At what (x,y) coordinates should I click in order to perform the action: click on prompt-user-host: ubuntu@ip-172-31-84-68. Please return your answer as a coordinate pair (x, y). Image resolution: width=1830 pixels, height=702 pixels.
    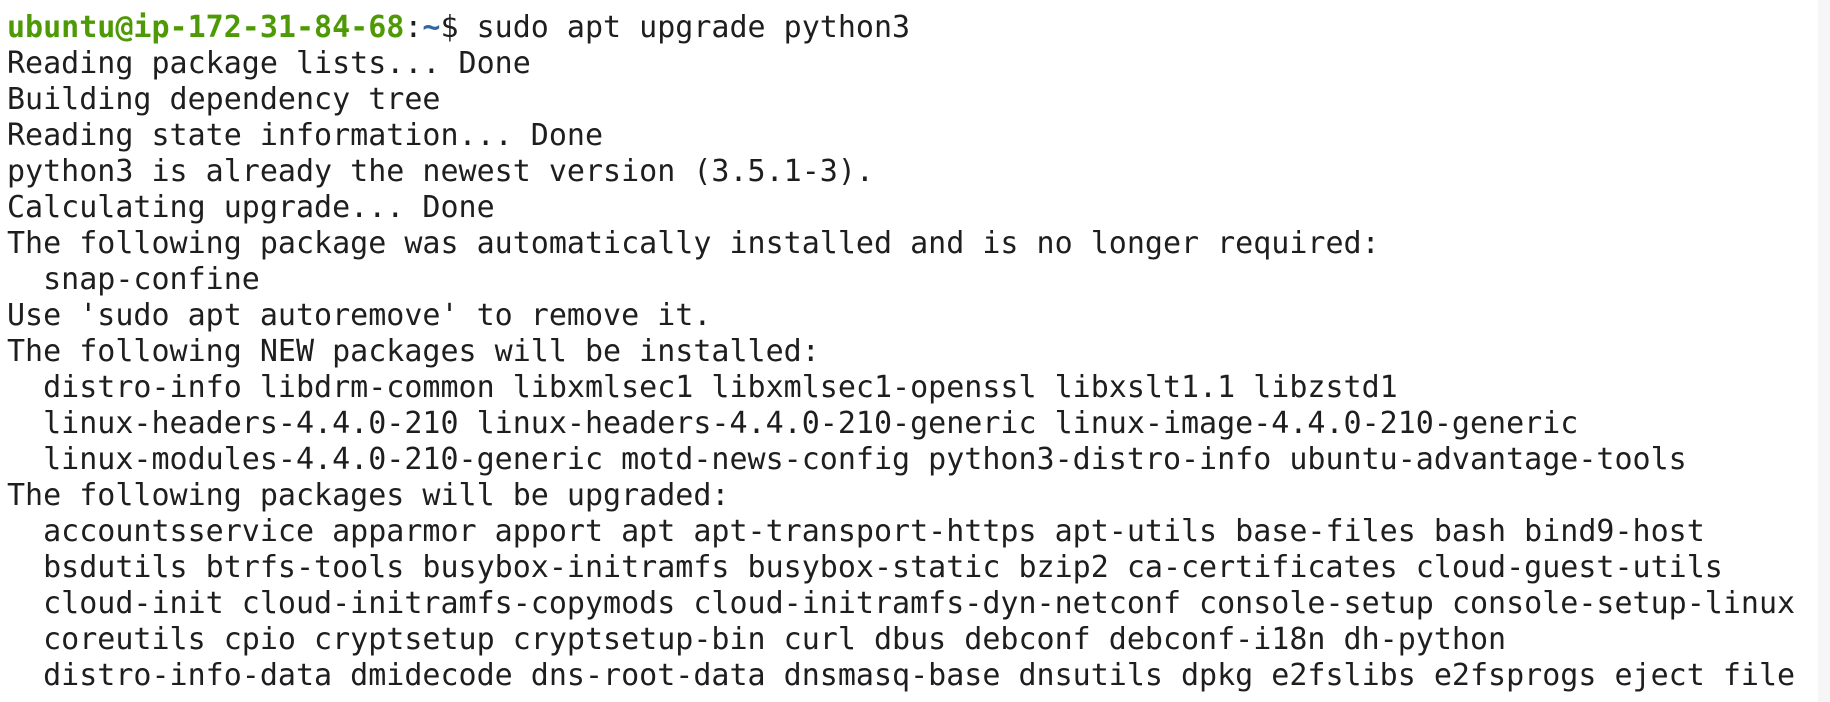
    Looking at the image, I should click on (206, 27).